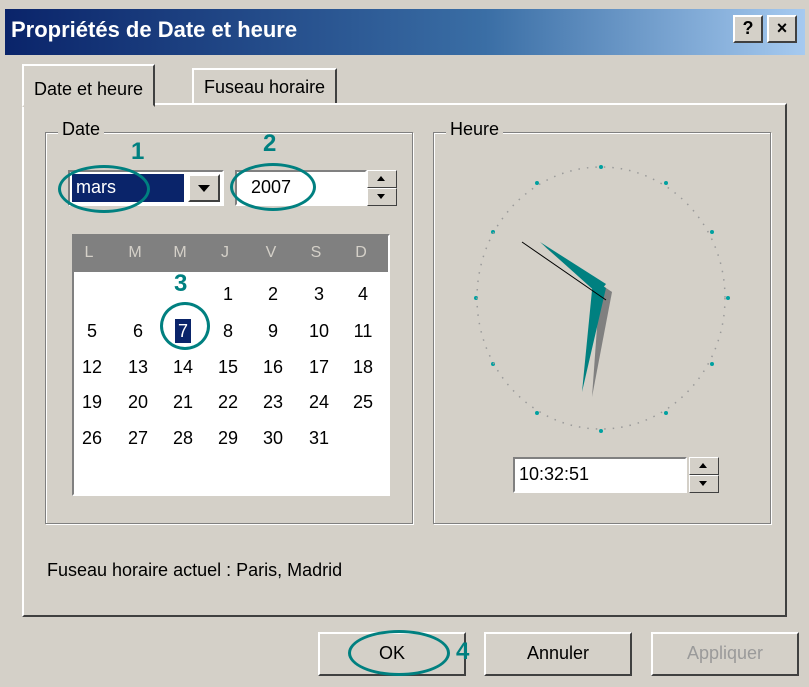  I want to click on calendar-day: 26, so click(92, 438).